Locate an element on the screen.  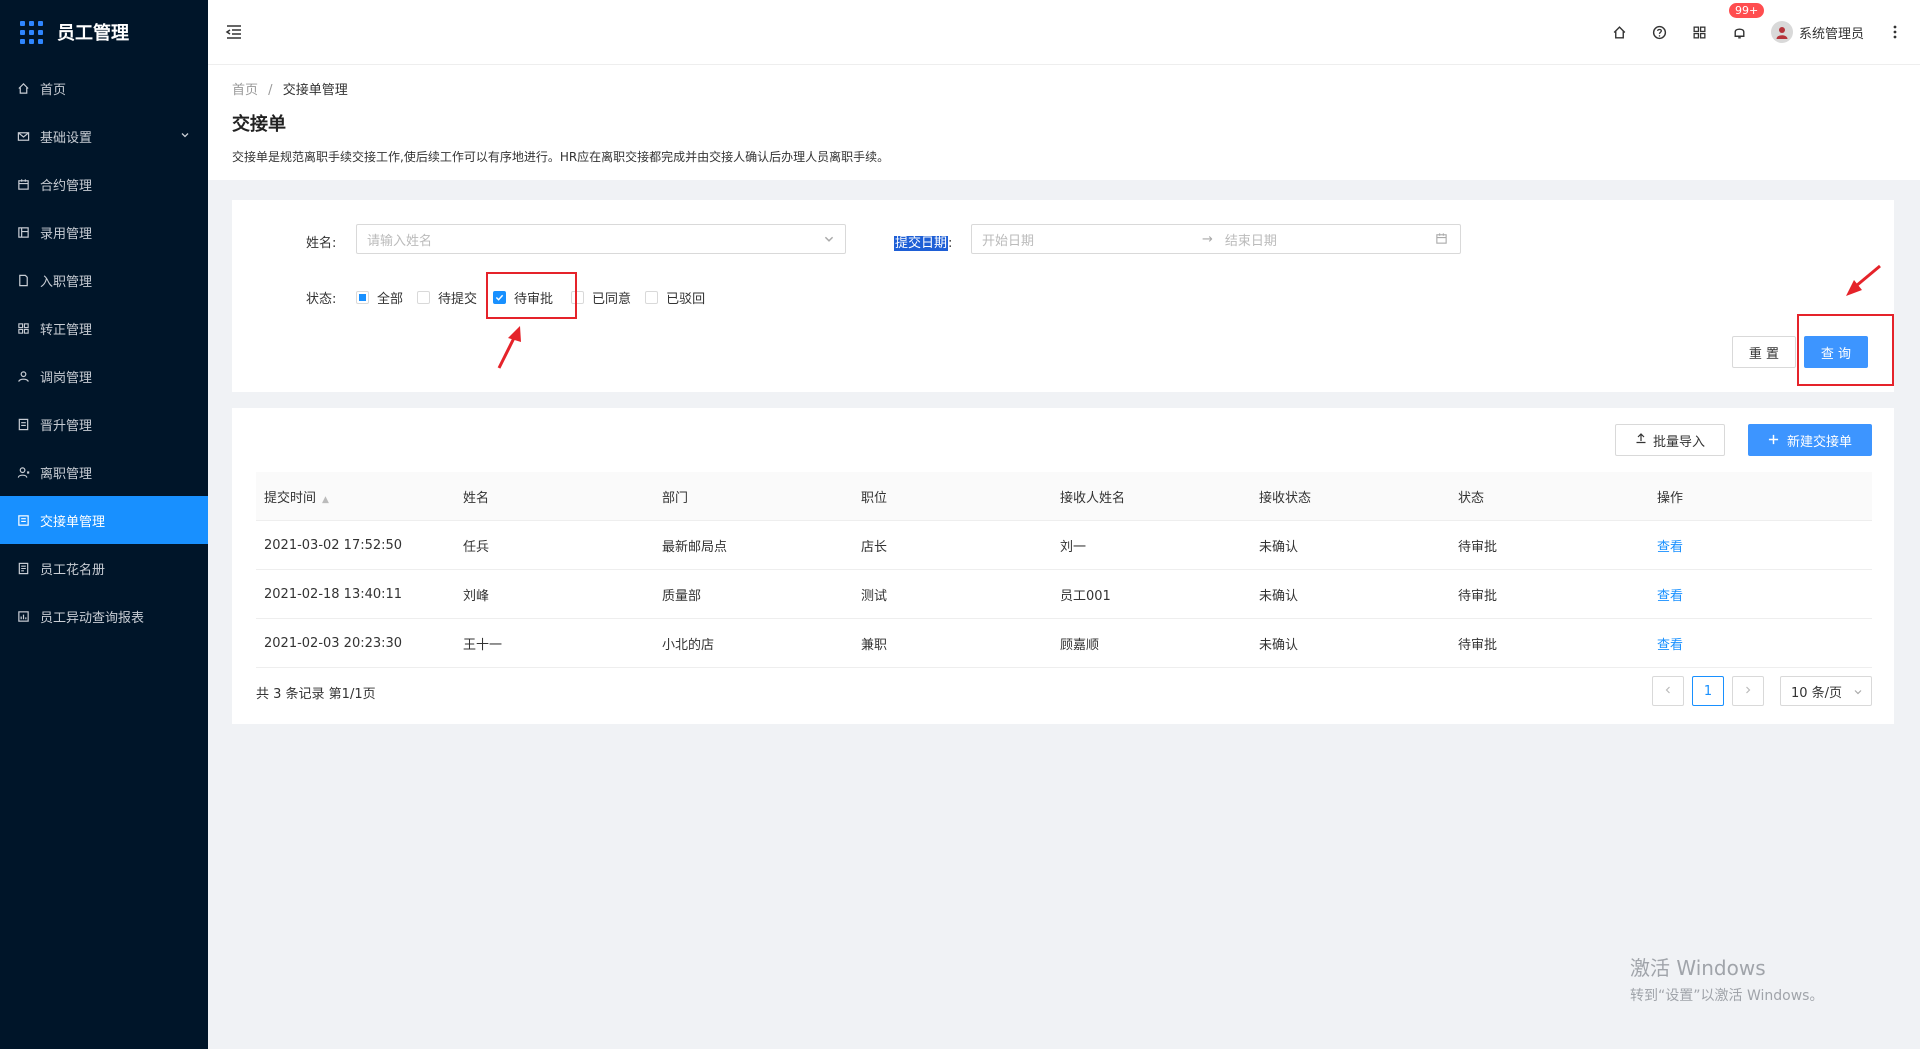
column-header-name: 姓名 is located at coordinates (554, 496).